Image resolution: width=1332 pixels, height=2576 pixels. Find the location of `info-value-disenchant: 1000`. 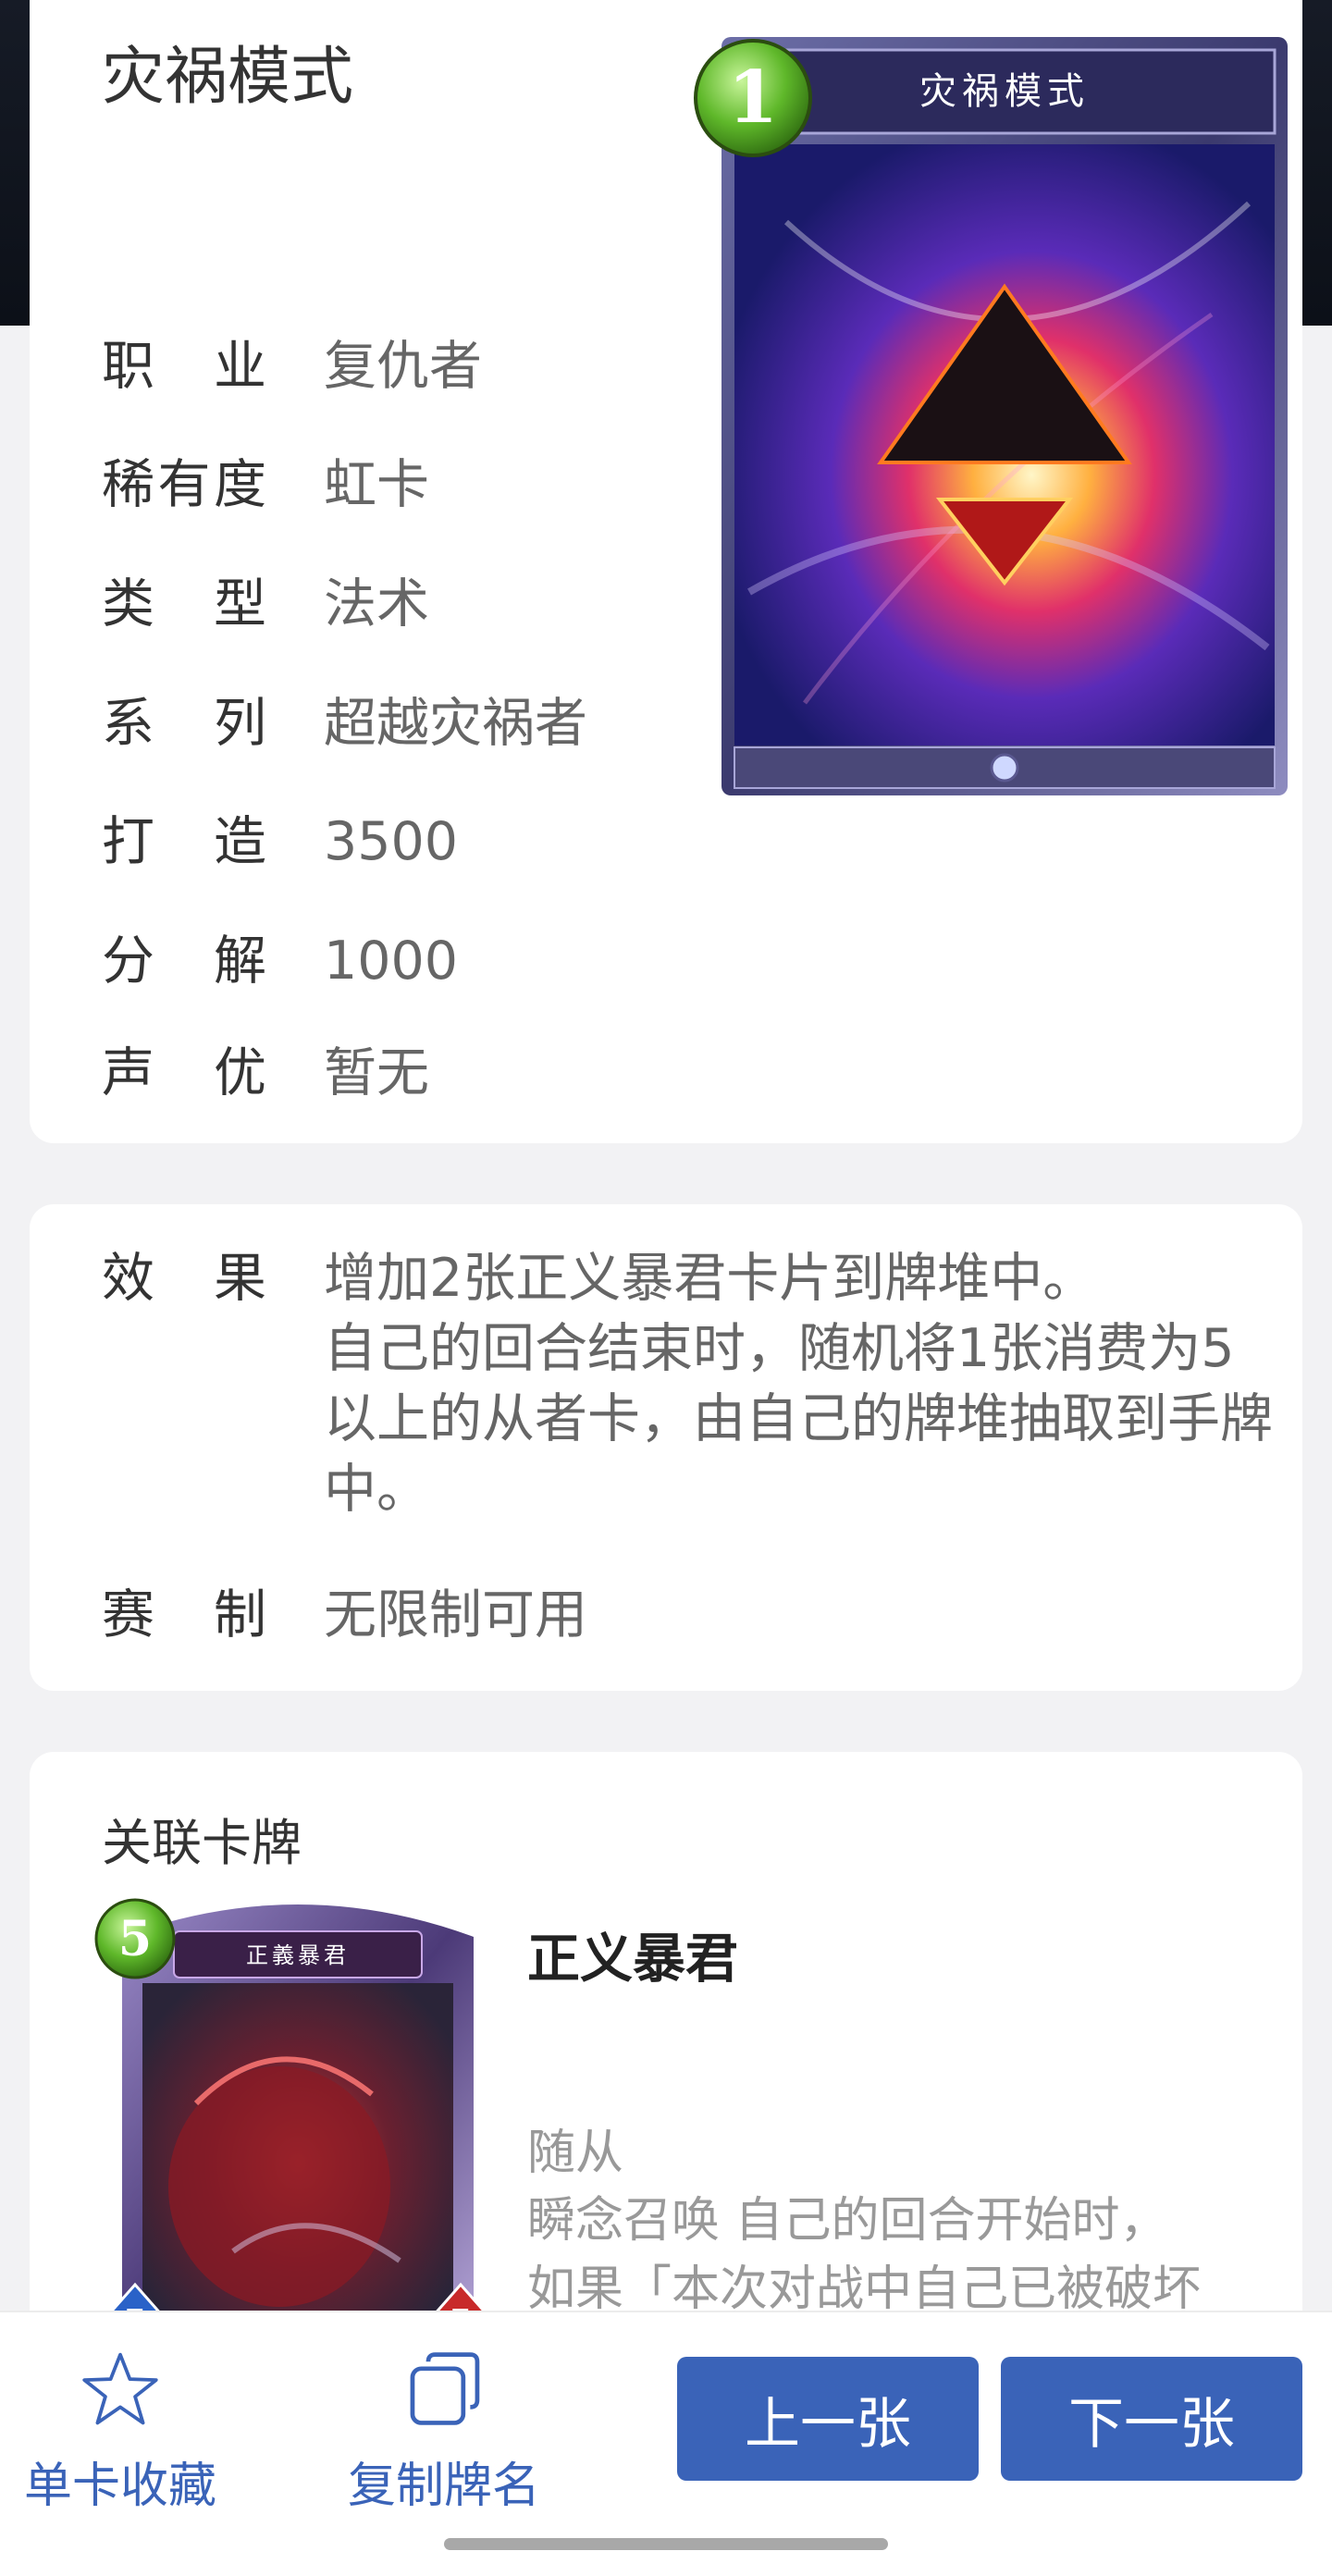

info-value-disenchant: 1000 is located at coordinates (392, 961).